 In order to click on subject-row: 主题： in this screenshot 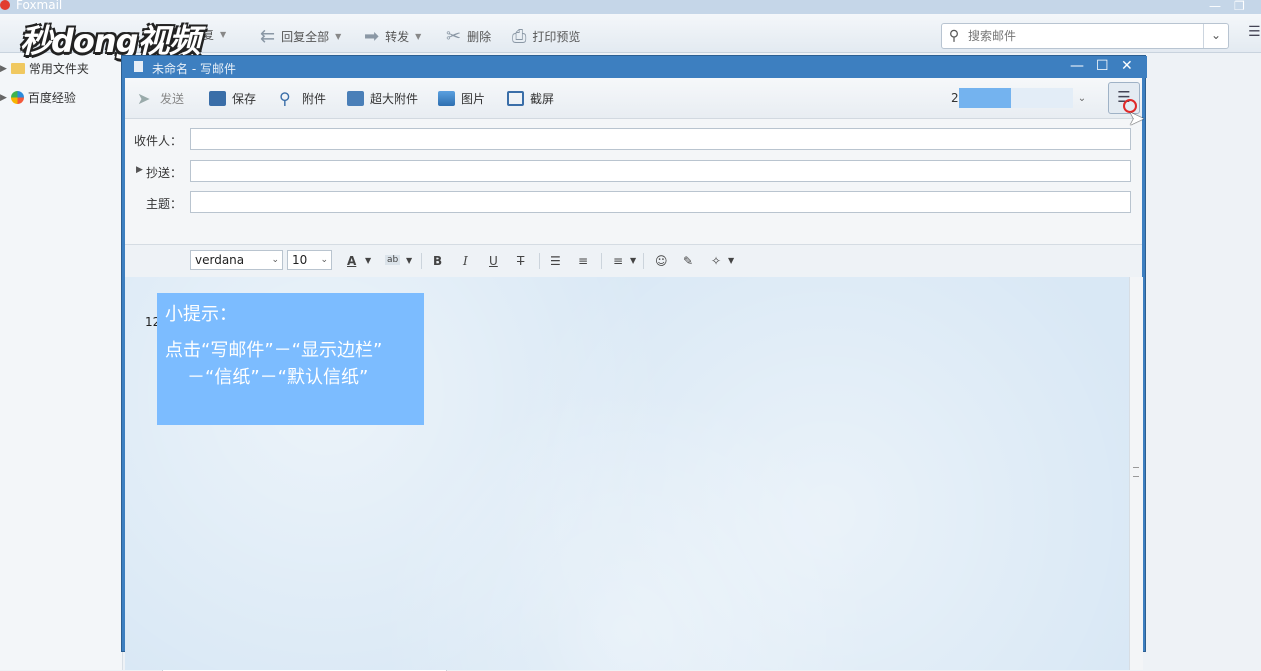, I will do `click(633, 203)`.